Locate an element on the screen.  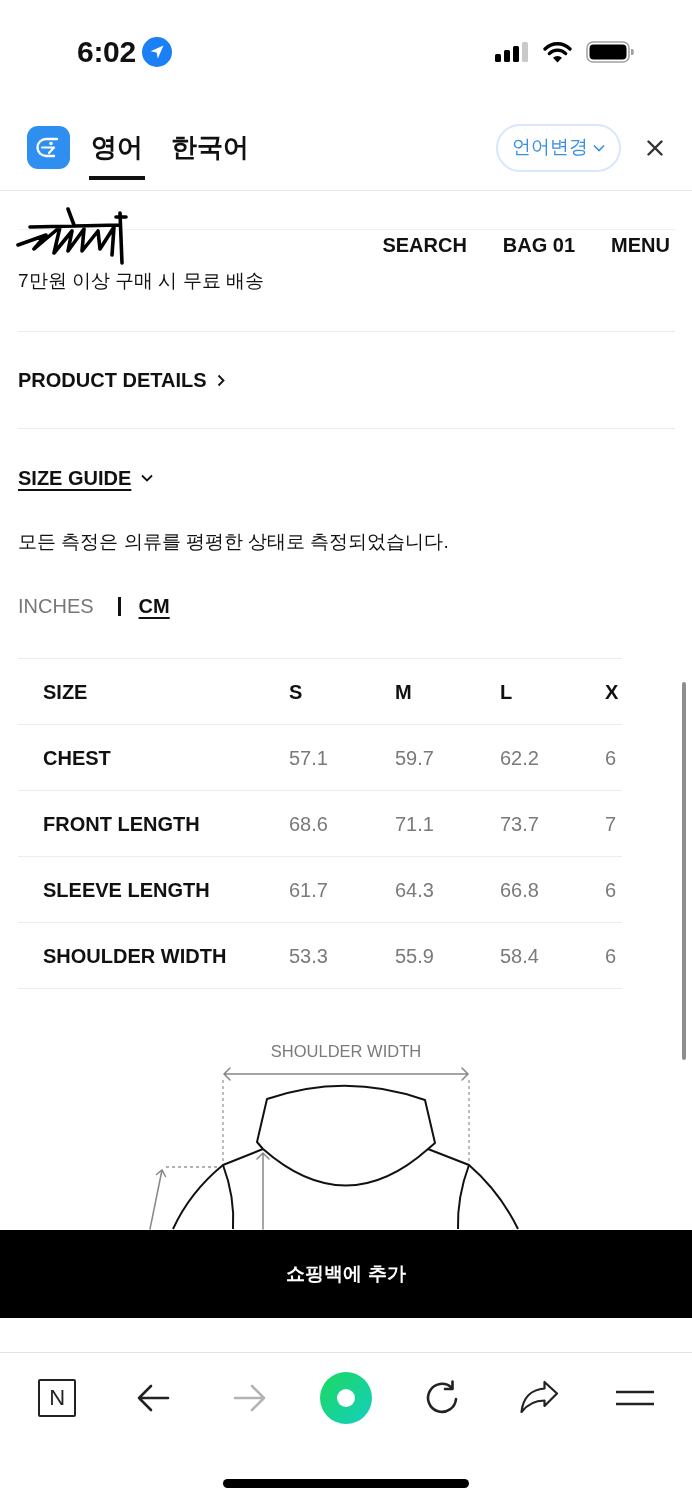
table-cell: 71.1 is located at coordinates (447, 823).